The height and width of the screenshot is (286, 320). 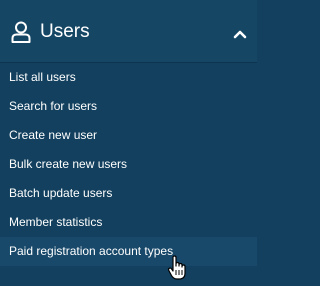 What do you see at coordinates (128, 135) in the screenshot?
I see `menu-item-create-new-user: Create new user` at bounding box center [128, 135].